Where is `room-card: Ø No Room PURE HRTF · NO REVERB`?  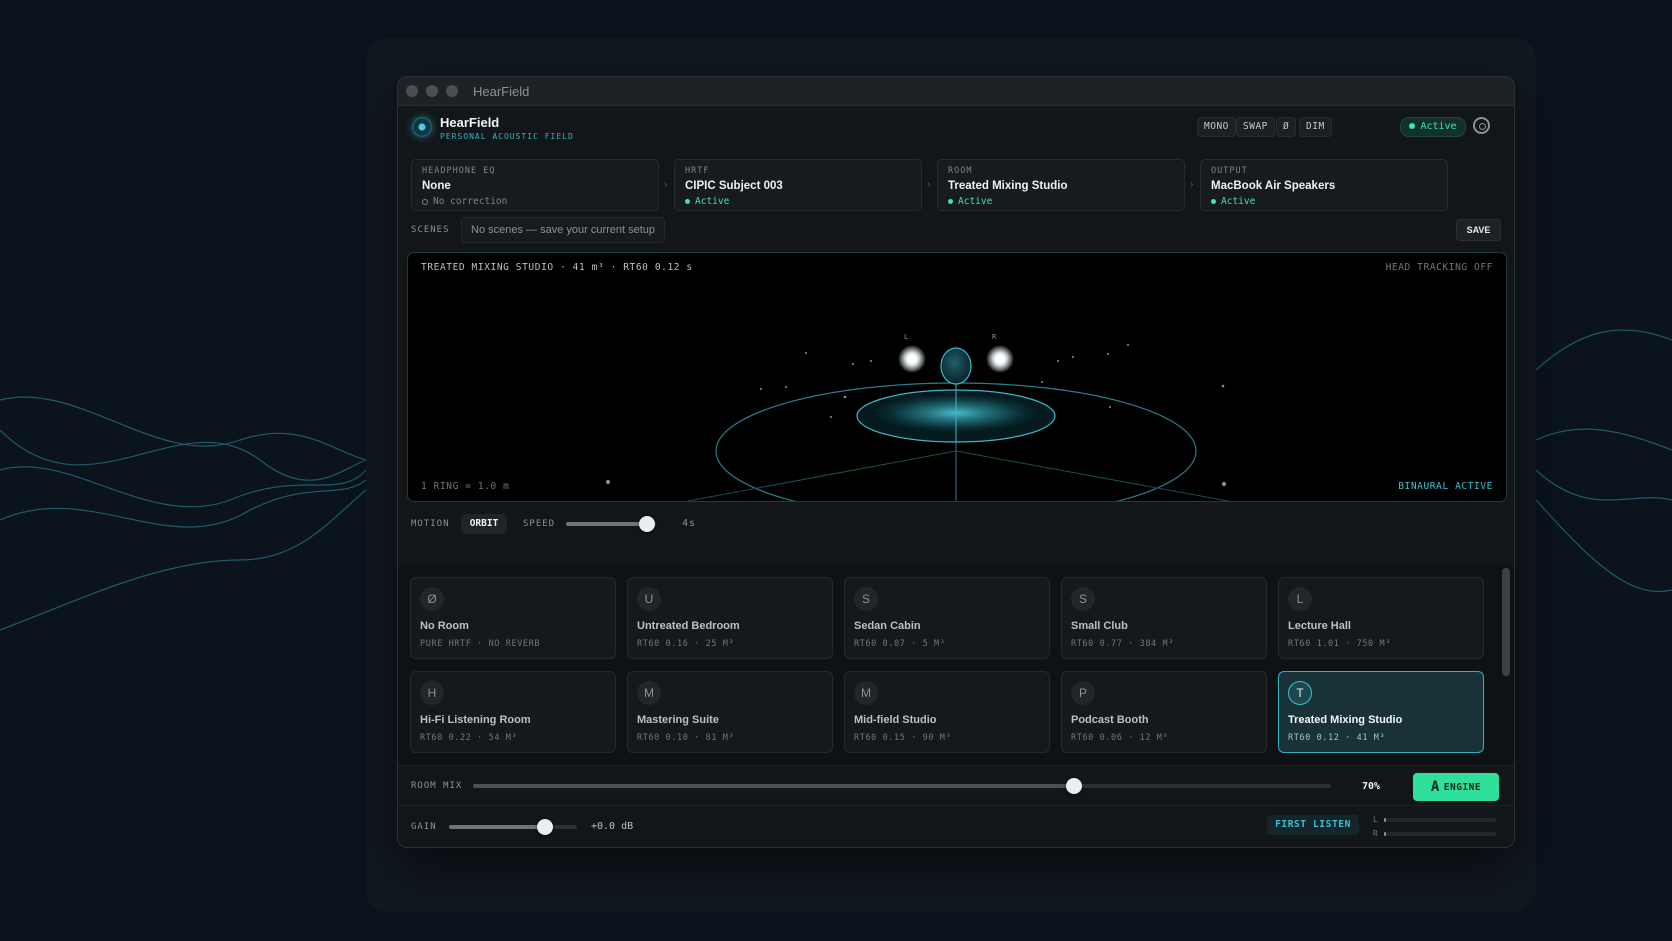
room-card: Ø No Room PURE HRTF · NO REVERB is located at coordinates (513, 618).